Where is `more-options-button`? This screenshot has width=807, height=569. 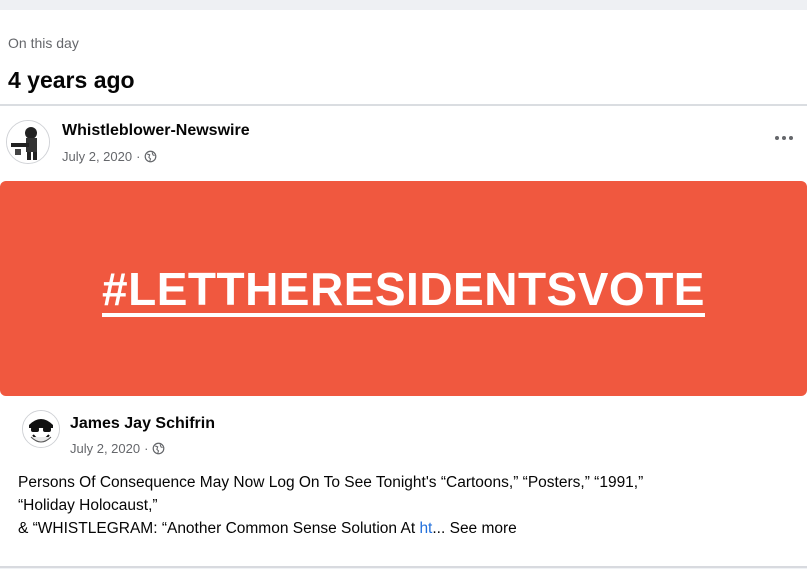 more-options-button is located at coordinates (784, 138).